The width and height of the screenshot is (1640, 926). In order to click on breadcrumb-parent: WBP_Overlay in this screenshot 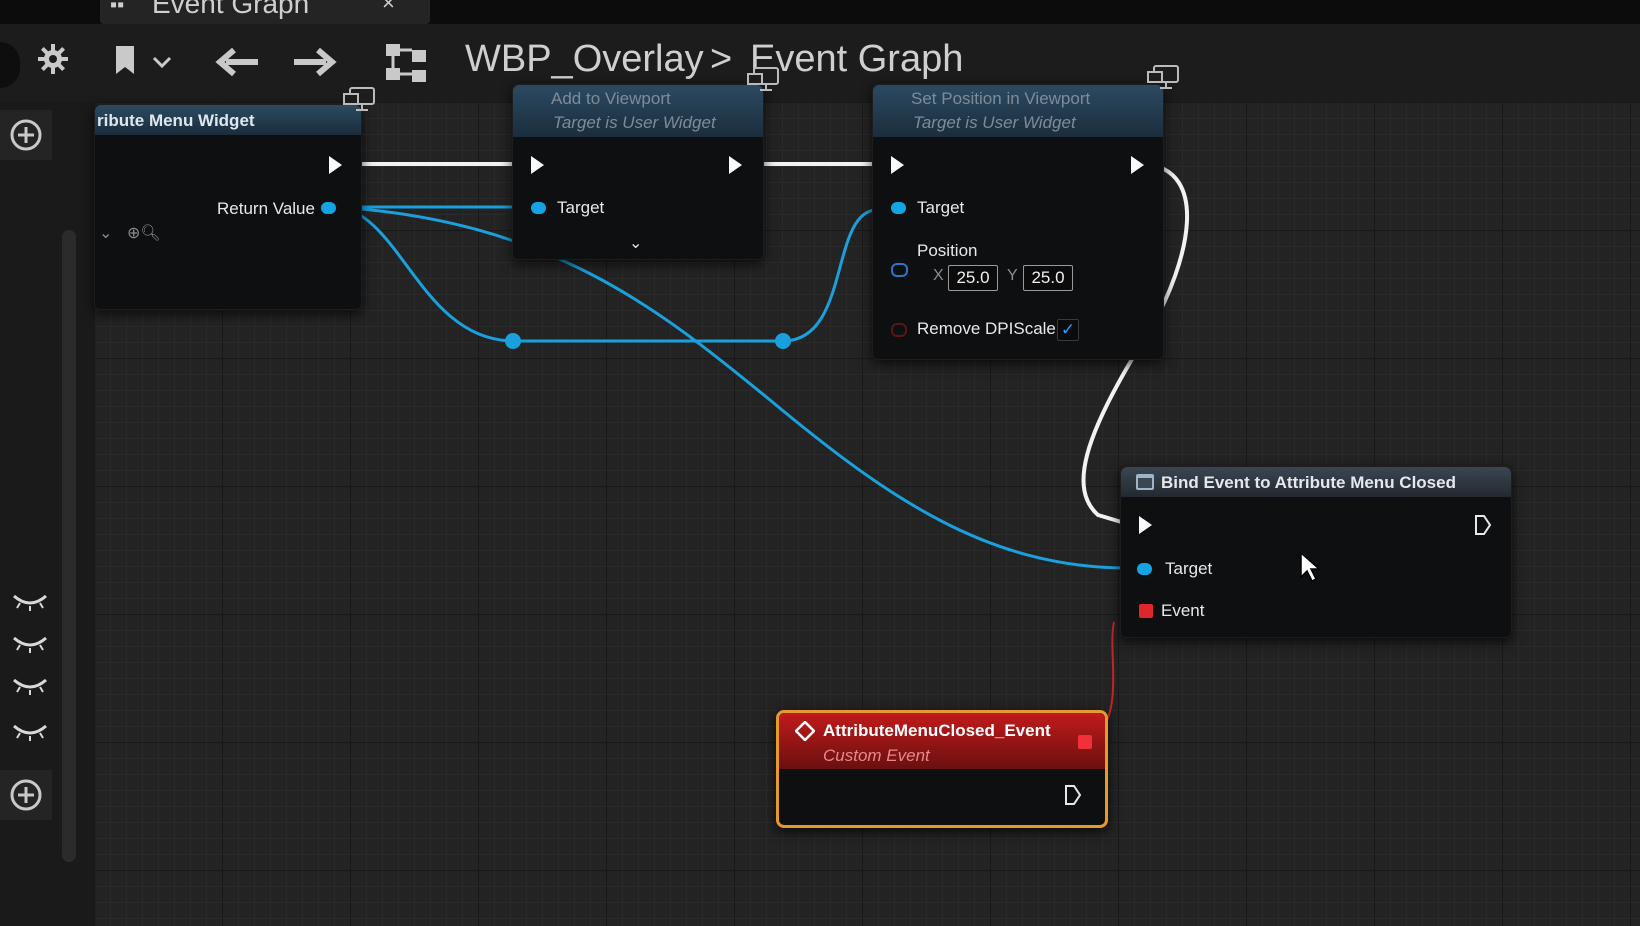, I will do `click(584, 59)`.